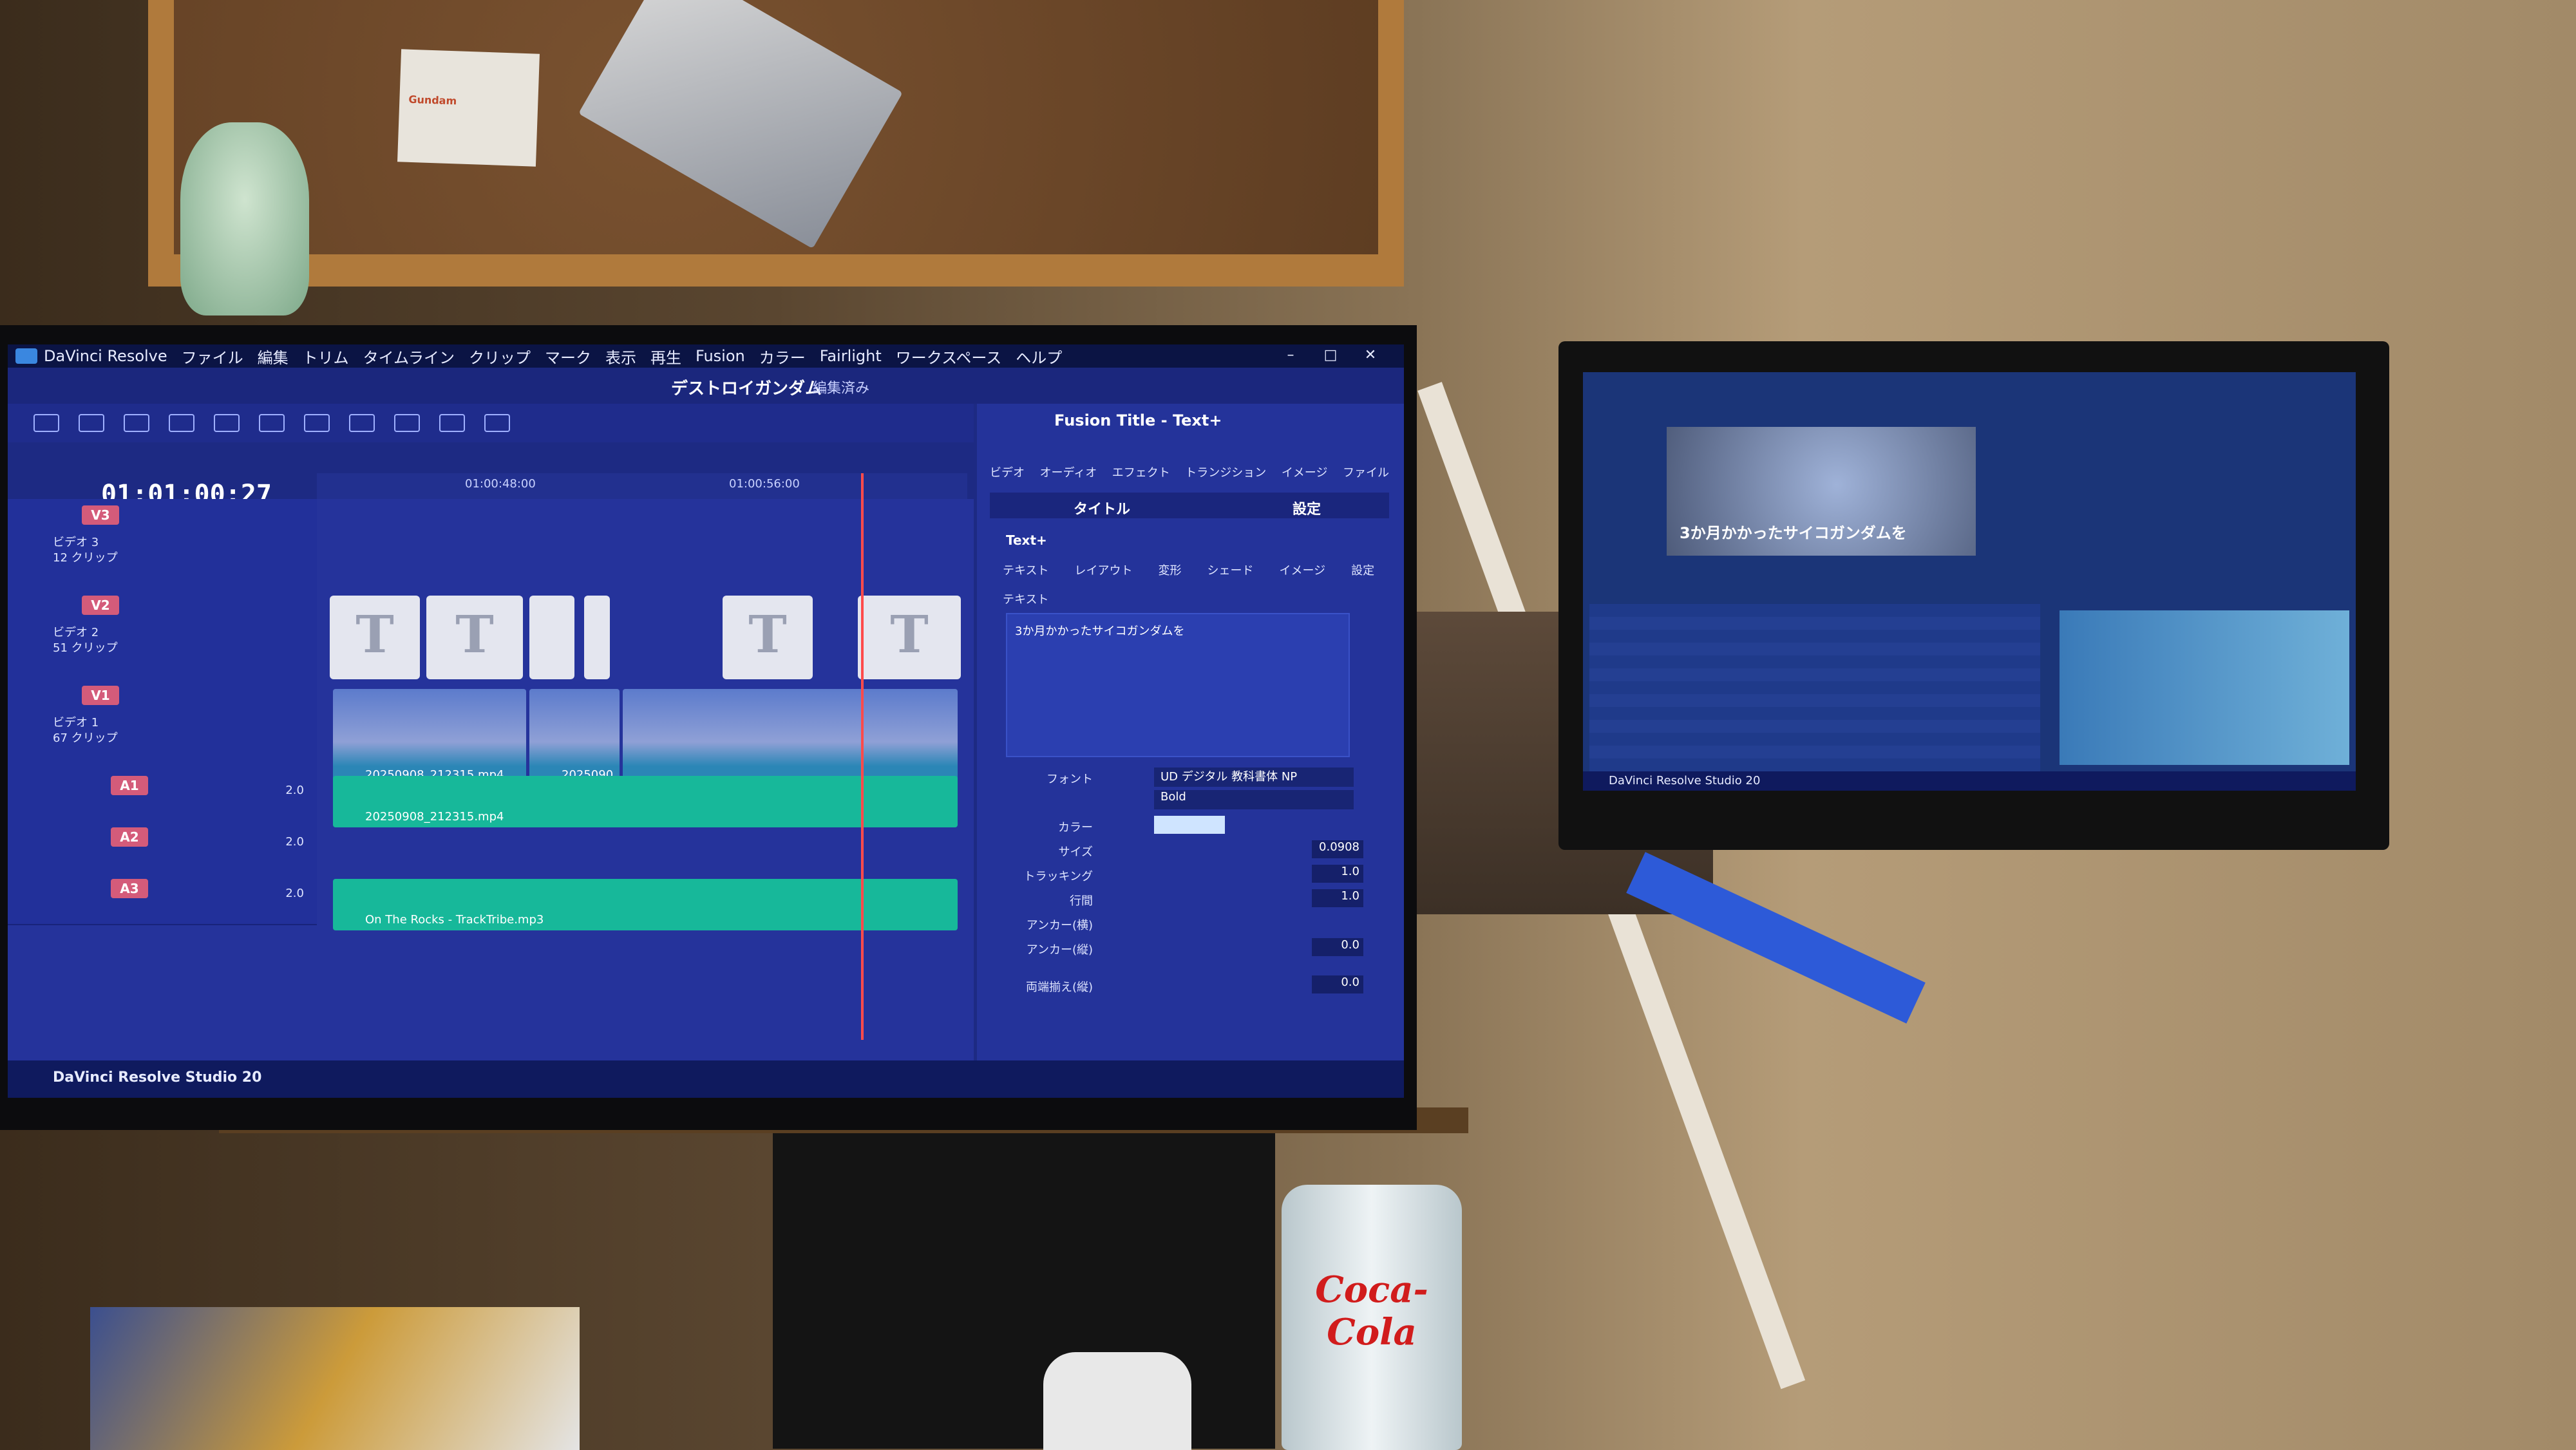 This screenshot has height=1450, width=2576. What do you see at coordinates (362, 423) in the screenshot?
I see `lock-icon` at bounding box center [362, 423].